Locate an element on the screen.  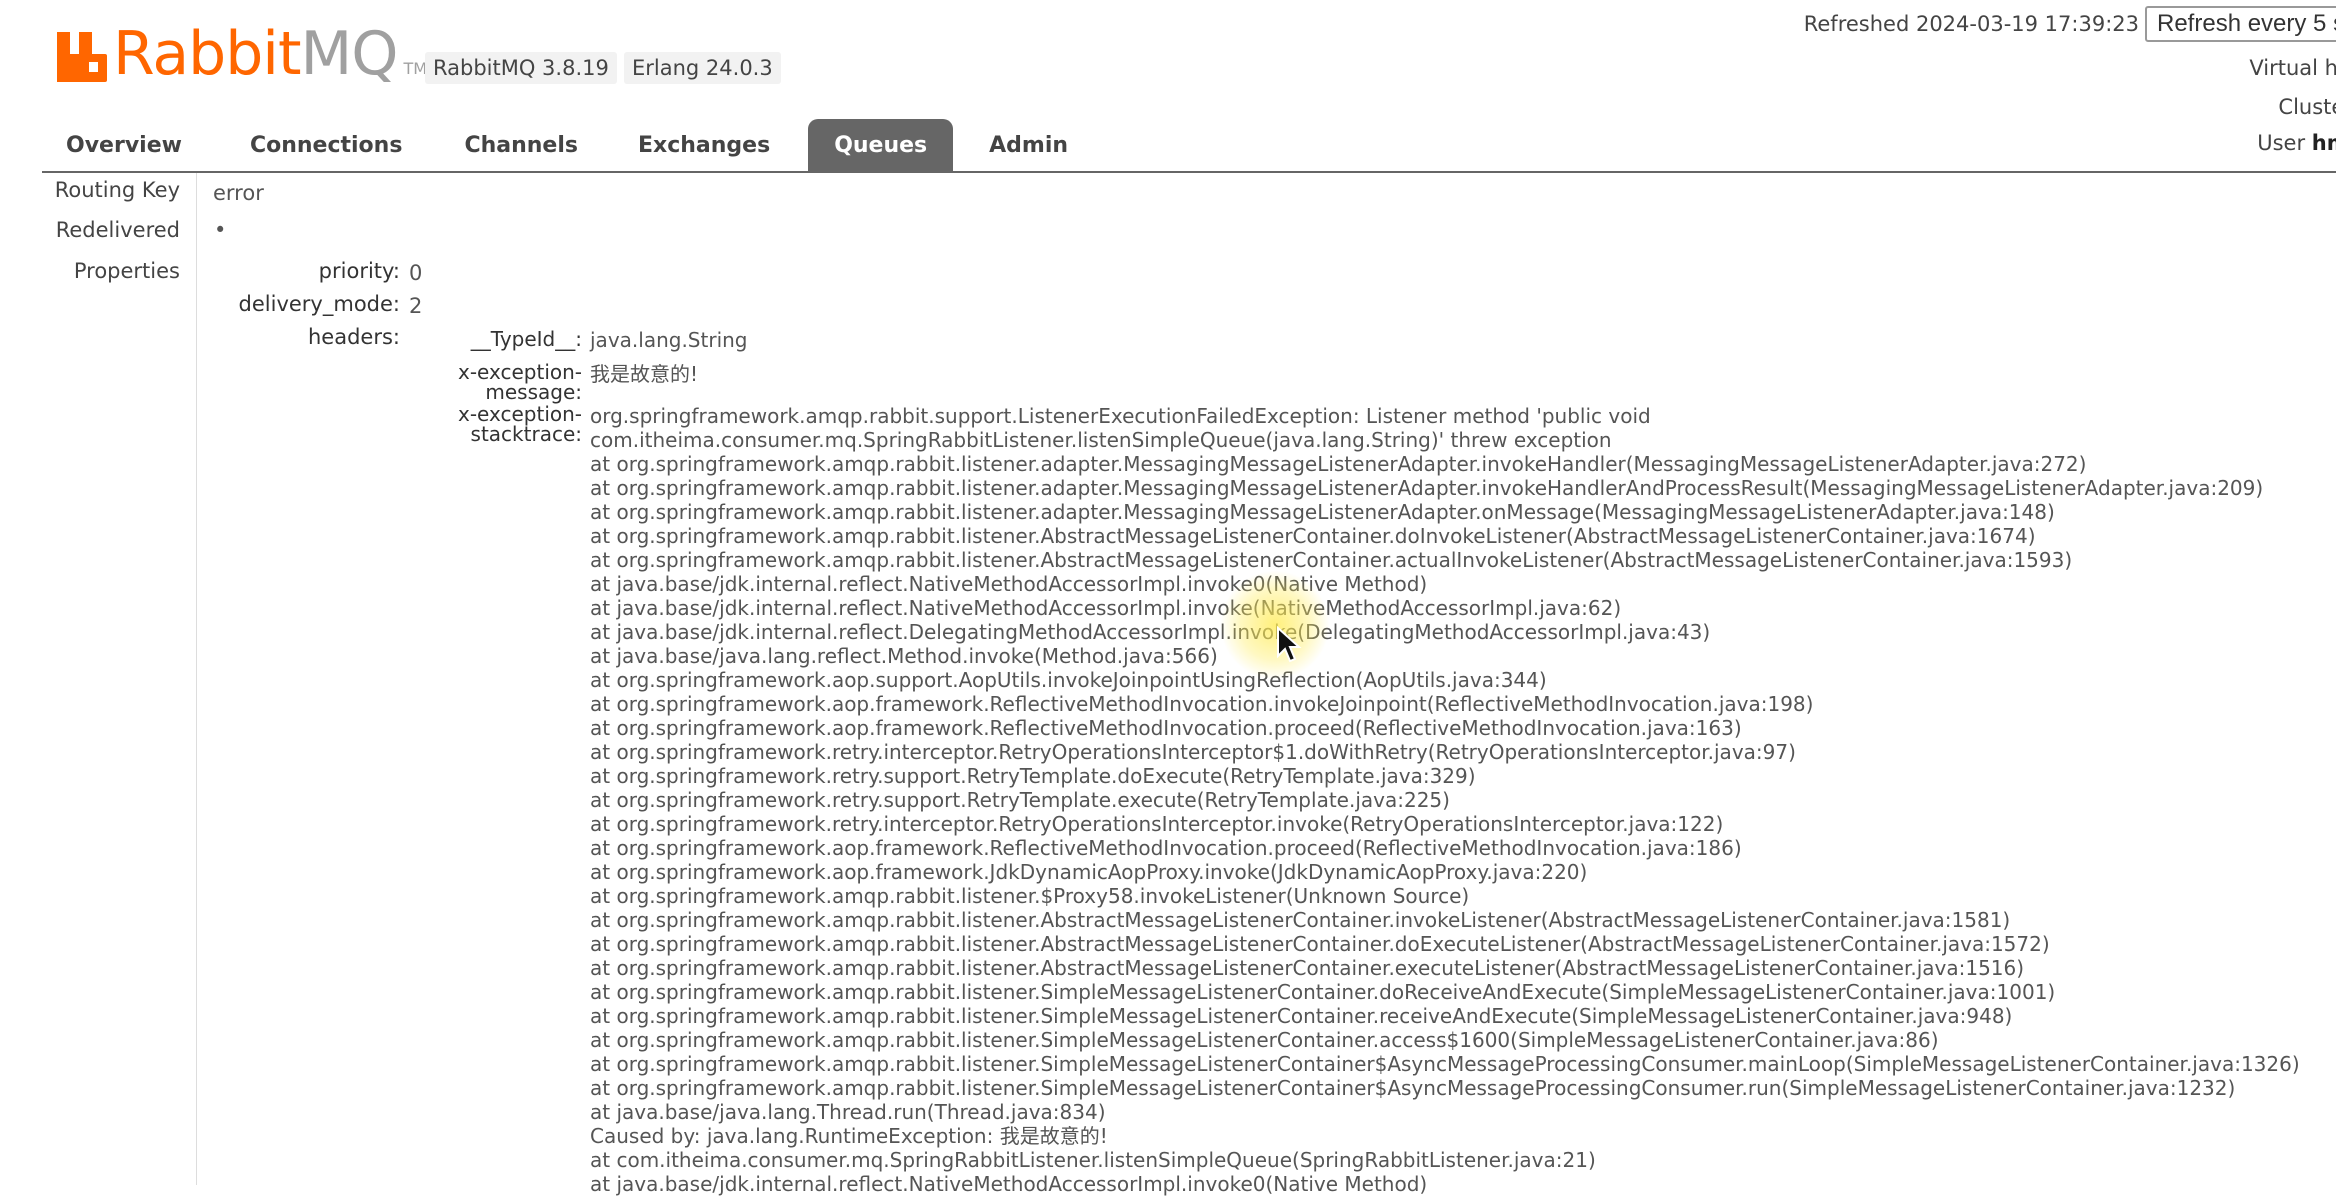
typeid-value: java.lang.String is located at coordinates (669, 340).